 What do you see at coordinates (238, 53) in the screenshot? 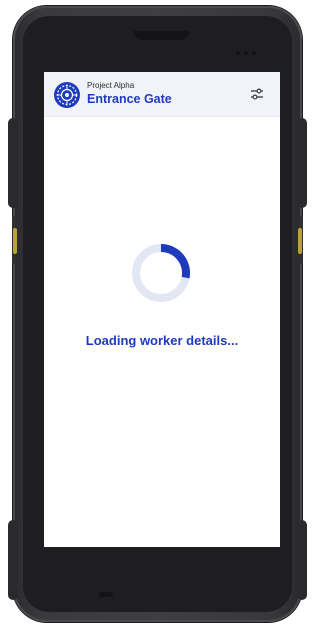
I see `front-camera-dot` at bounding box center [238, 53].